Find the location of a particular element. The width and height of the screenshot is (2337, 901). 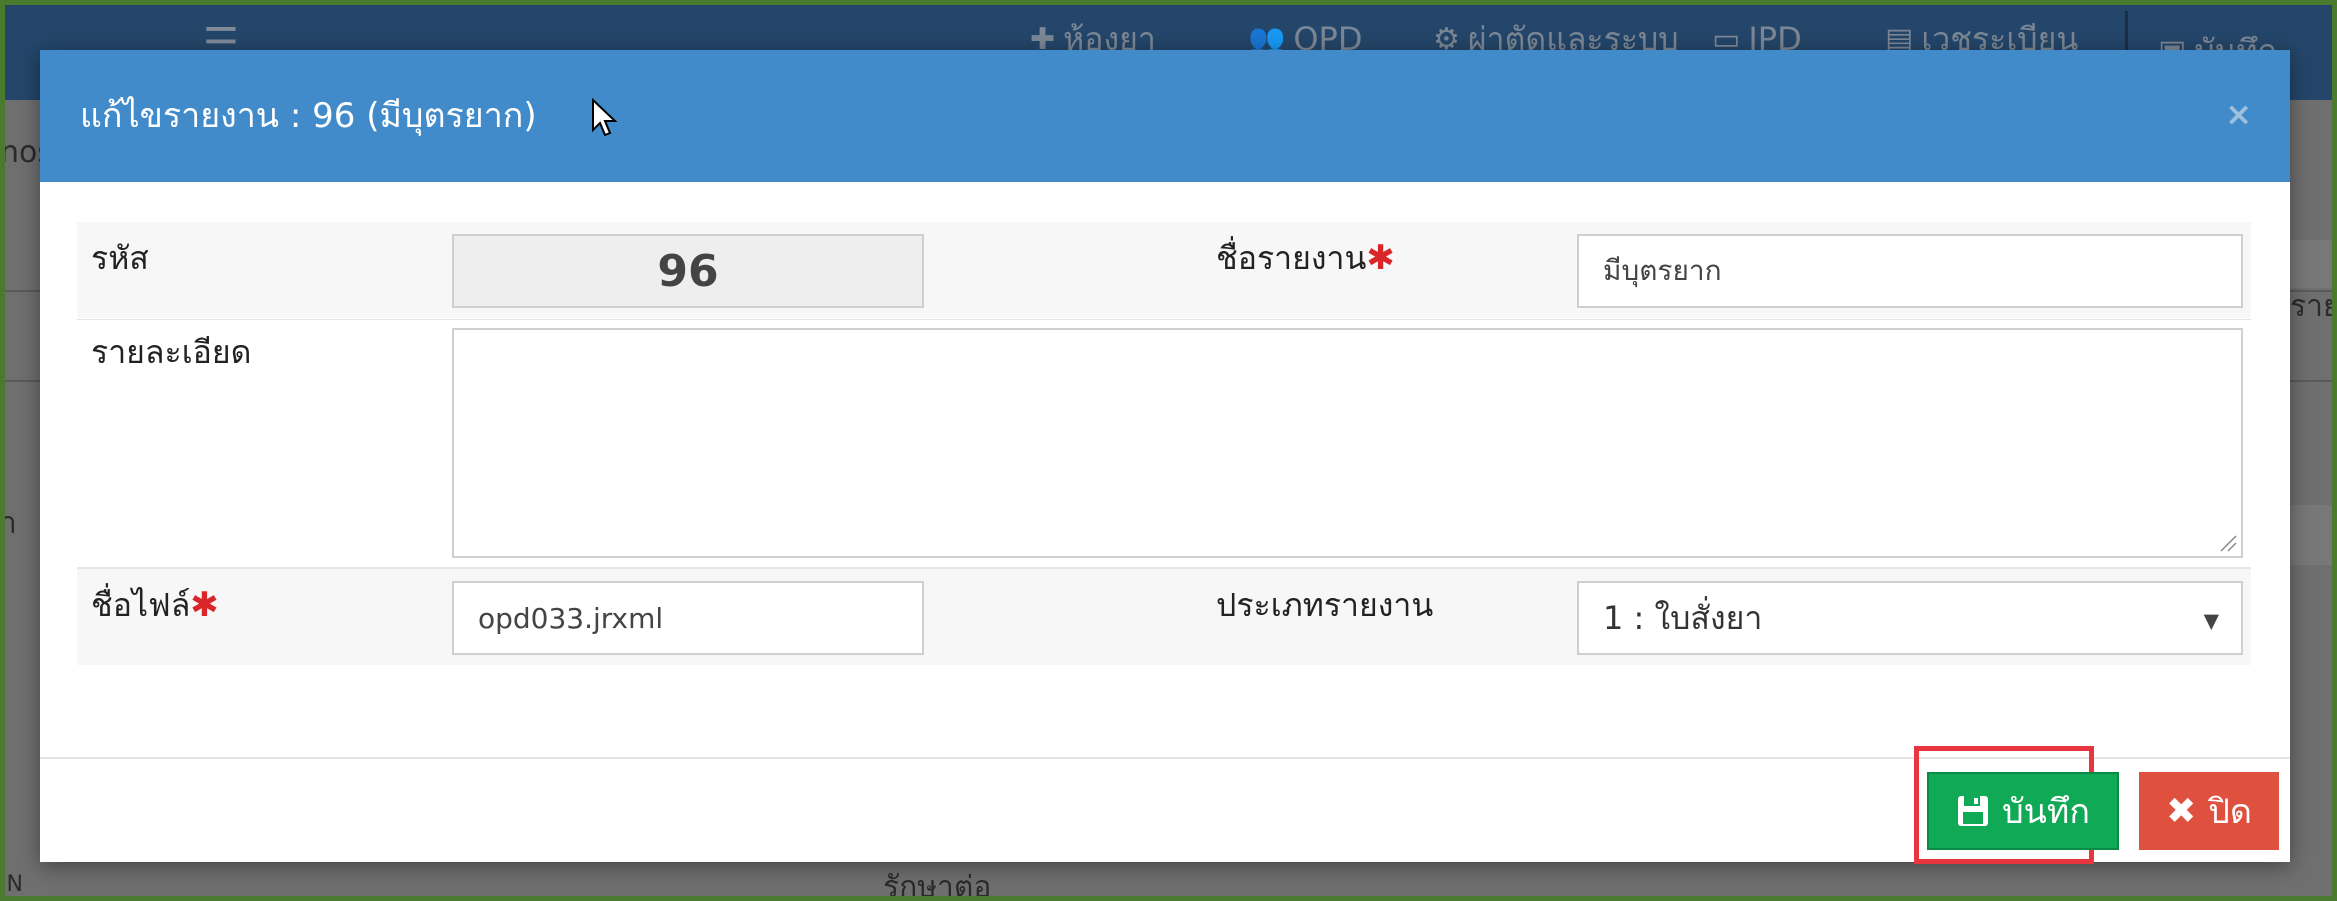

report-name-label-text: ชื่อรายงาน is located at coordinates (1291, 258).